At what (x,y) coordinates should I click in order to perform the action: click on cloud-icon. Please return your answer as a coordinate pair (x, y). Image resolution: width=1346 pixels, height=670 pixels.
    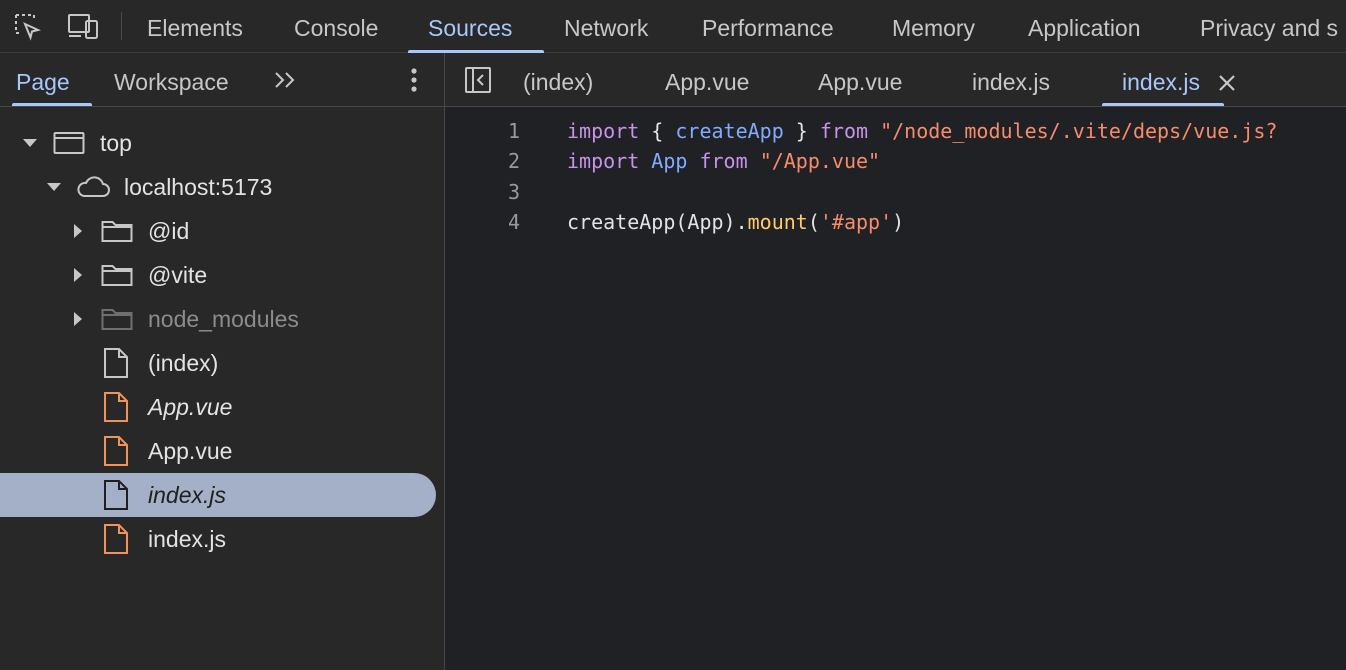
    Looking at the image, I should click on (93, 187).